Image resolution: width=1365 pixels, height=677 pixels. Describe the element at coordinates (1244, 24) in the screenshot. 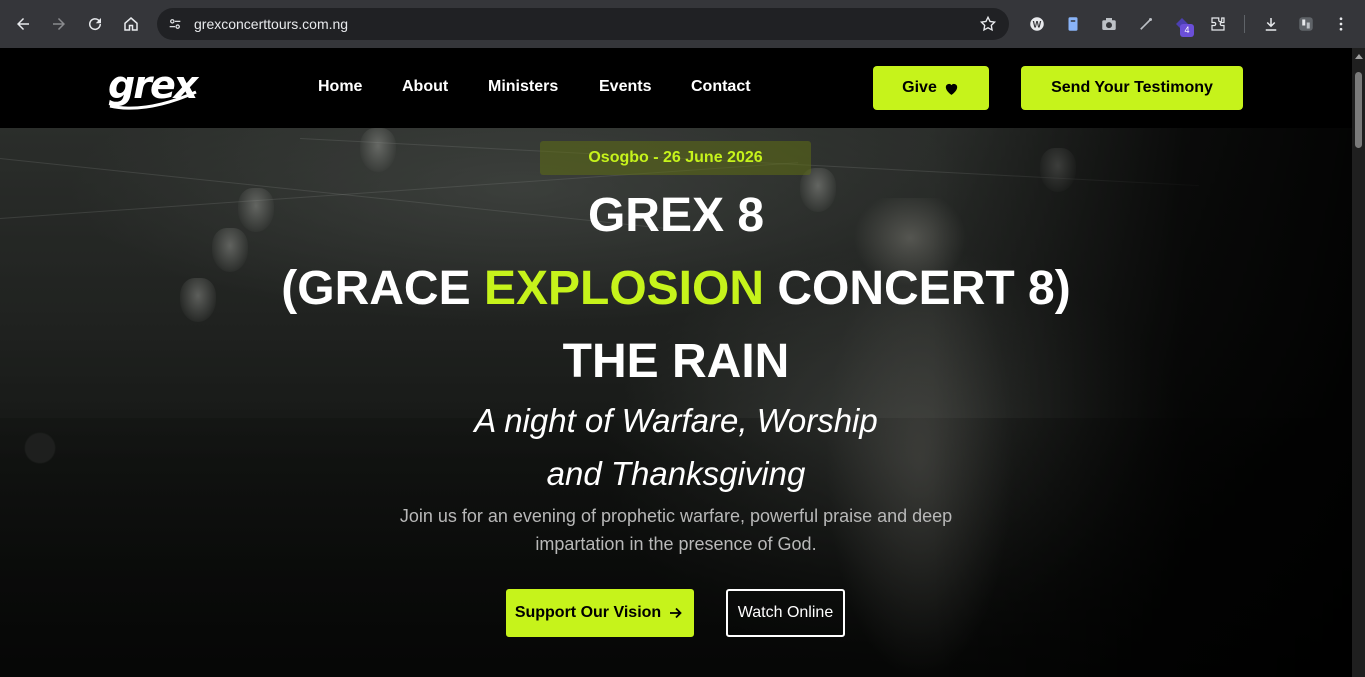

I see `toolbar-separator` at that location.